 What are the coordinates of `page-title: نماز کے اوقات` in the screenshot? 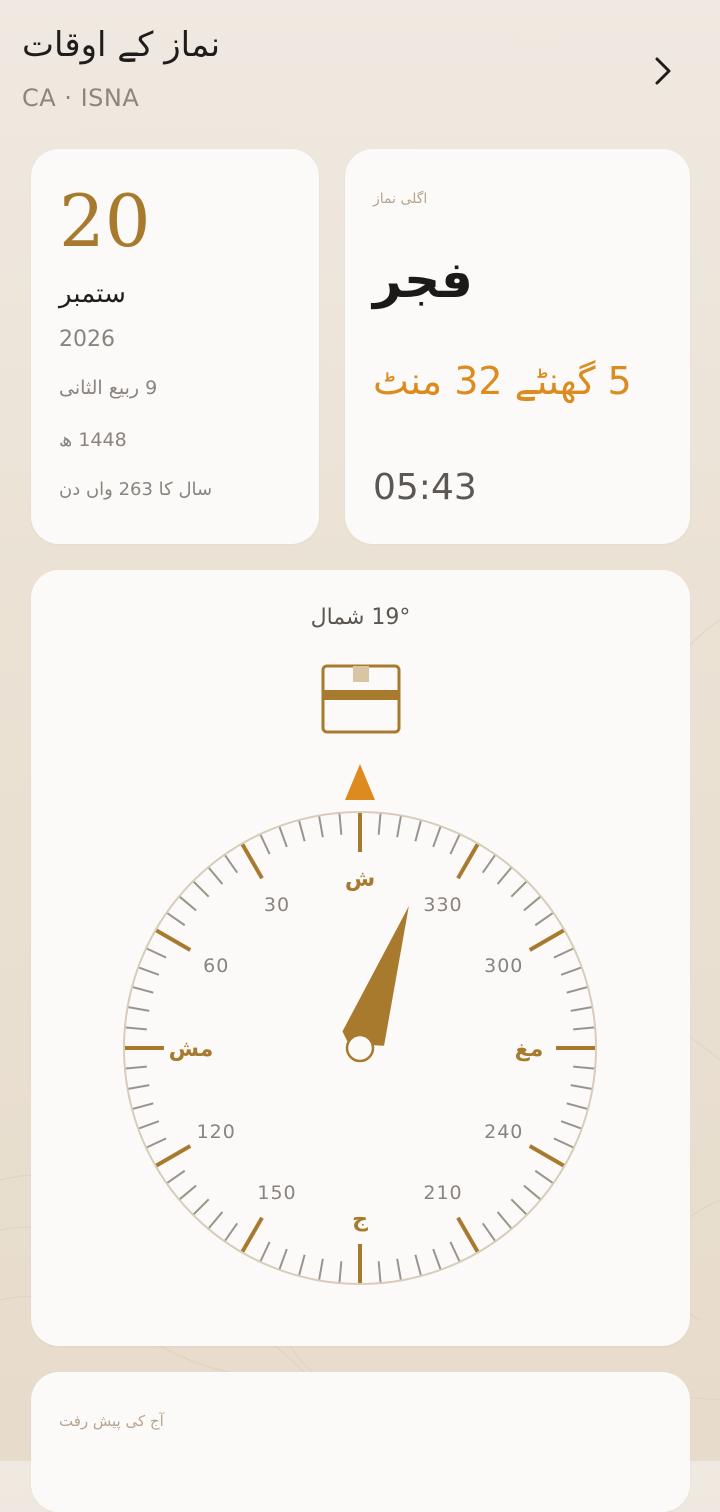 It's located at (121, 45).